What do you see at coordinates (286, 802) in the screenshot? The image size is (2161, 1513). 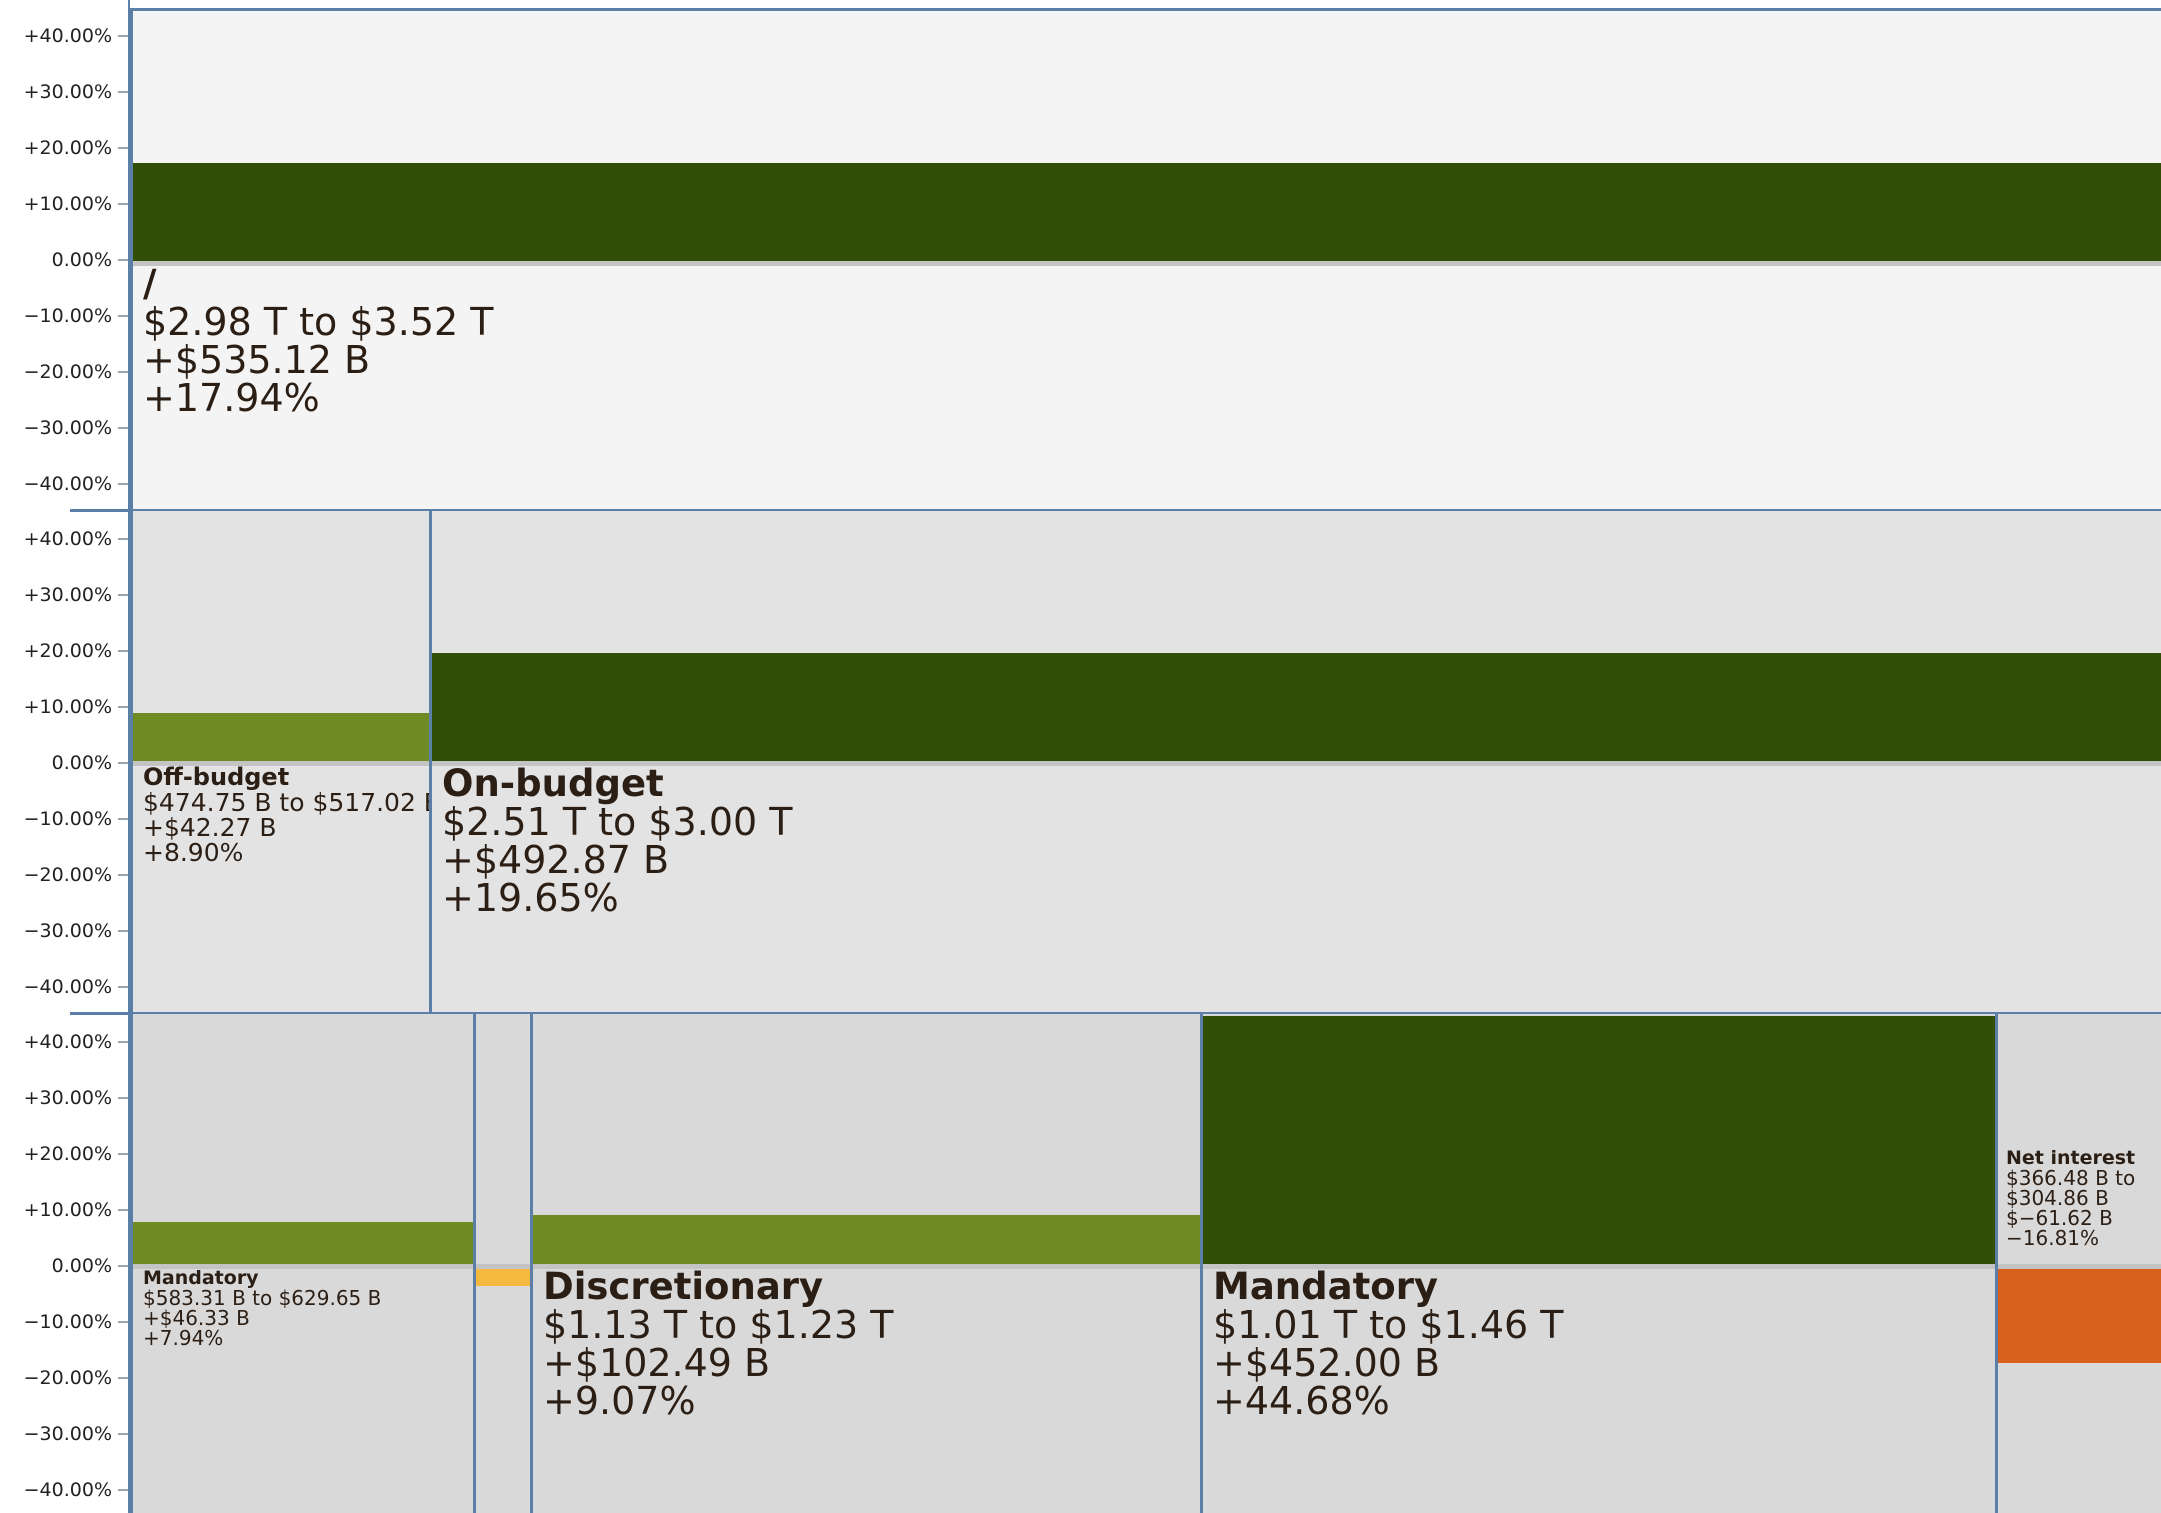 I see `cell-range: $474.75 B to $517.02 B` at bounding box center [286, 802].